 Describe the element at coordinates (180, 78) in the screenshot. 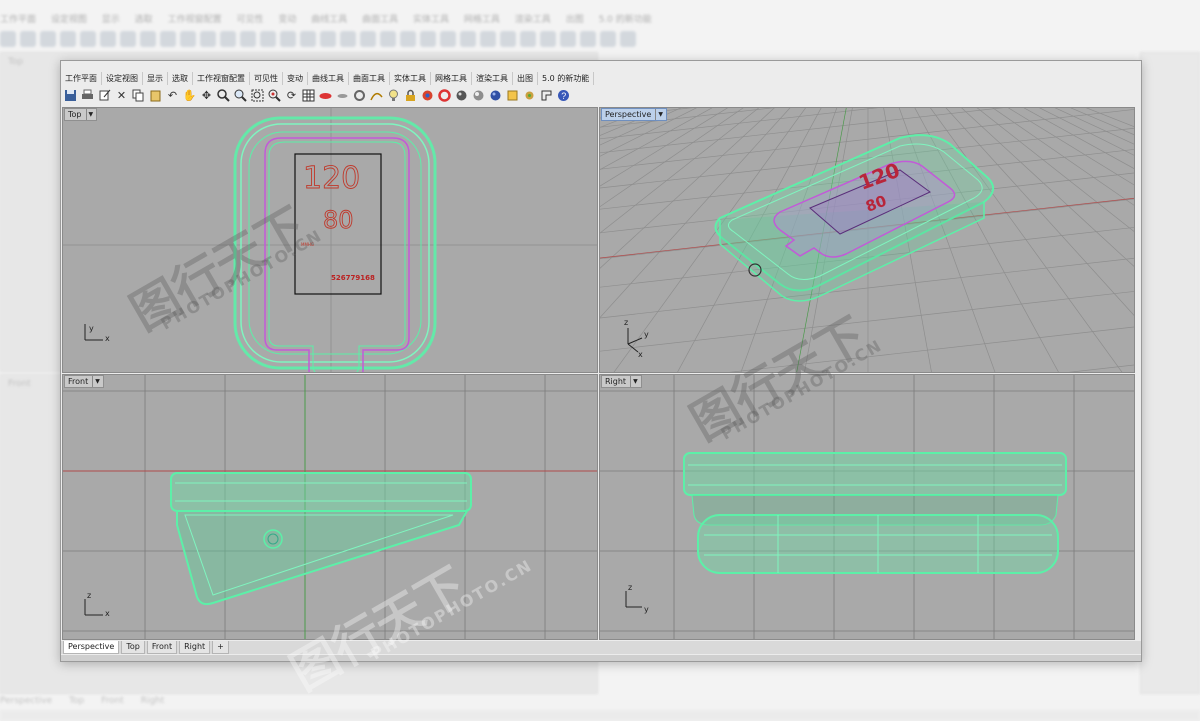

I see `menu-select: 选取` at that location.